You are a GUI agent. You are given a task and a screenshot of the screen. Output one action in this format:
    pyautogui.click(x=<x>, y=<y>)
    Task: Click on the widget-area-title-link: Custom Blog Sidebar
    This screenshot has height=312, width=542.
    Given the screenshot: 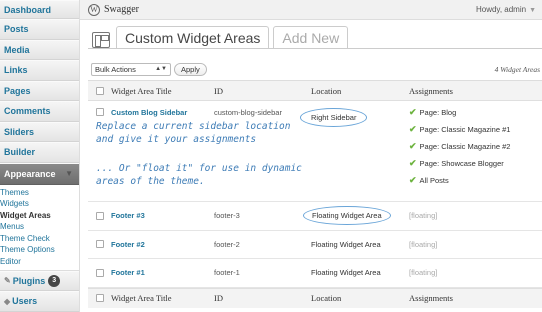 What is the action you would take?
    pyautogui.click(x=162, y=112)
    